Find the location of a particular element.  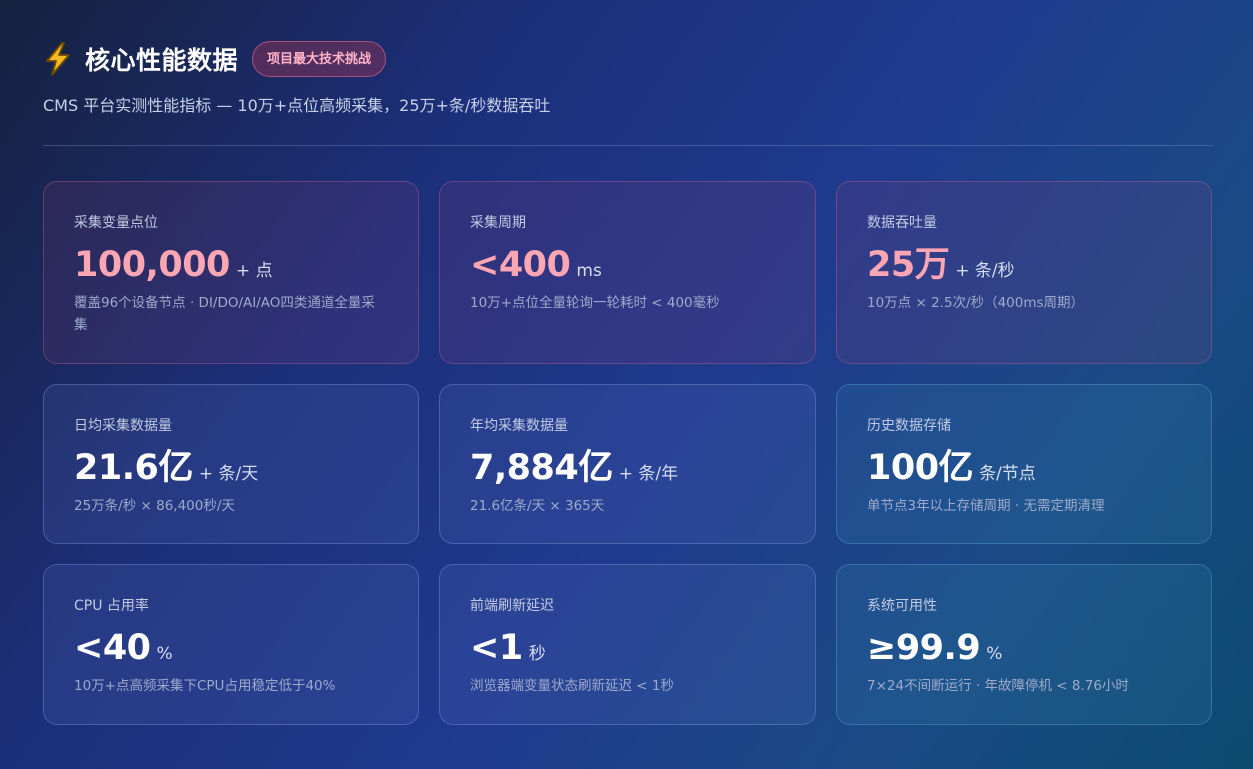

title-row: 核心性能数据 项目最大技术挑战 is located at coordinates (628, 59).